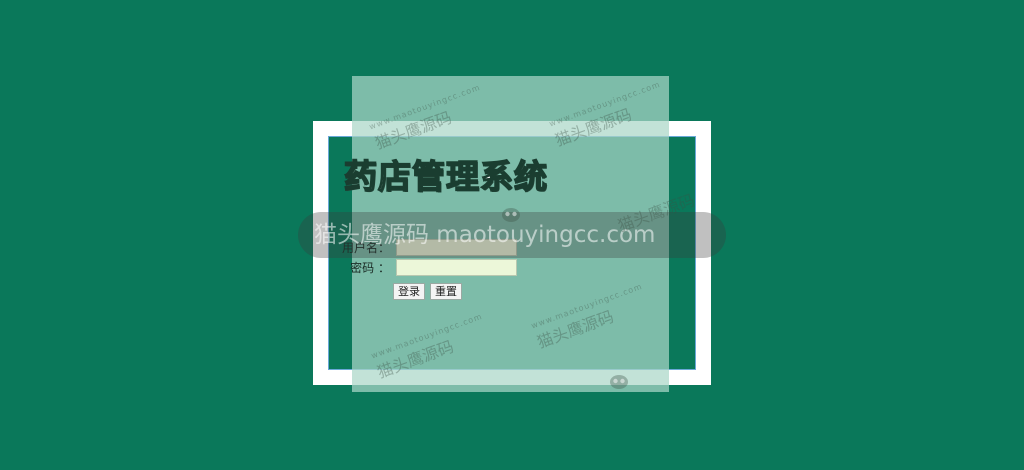  Describe the element at coordinates (409, 291) in the screenshot. I see `login-button: 登录` at that location.